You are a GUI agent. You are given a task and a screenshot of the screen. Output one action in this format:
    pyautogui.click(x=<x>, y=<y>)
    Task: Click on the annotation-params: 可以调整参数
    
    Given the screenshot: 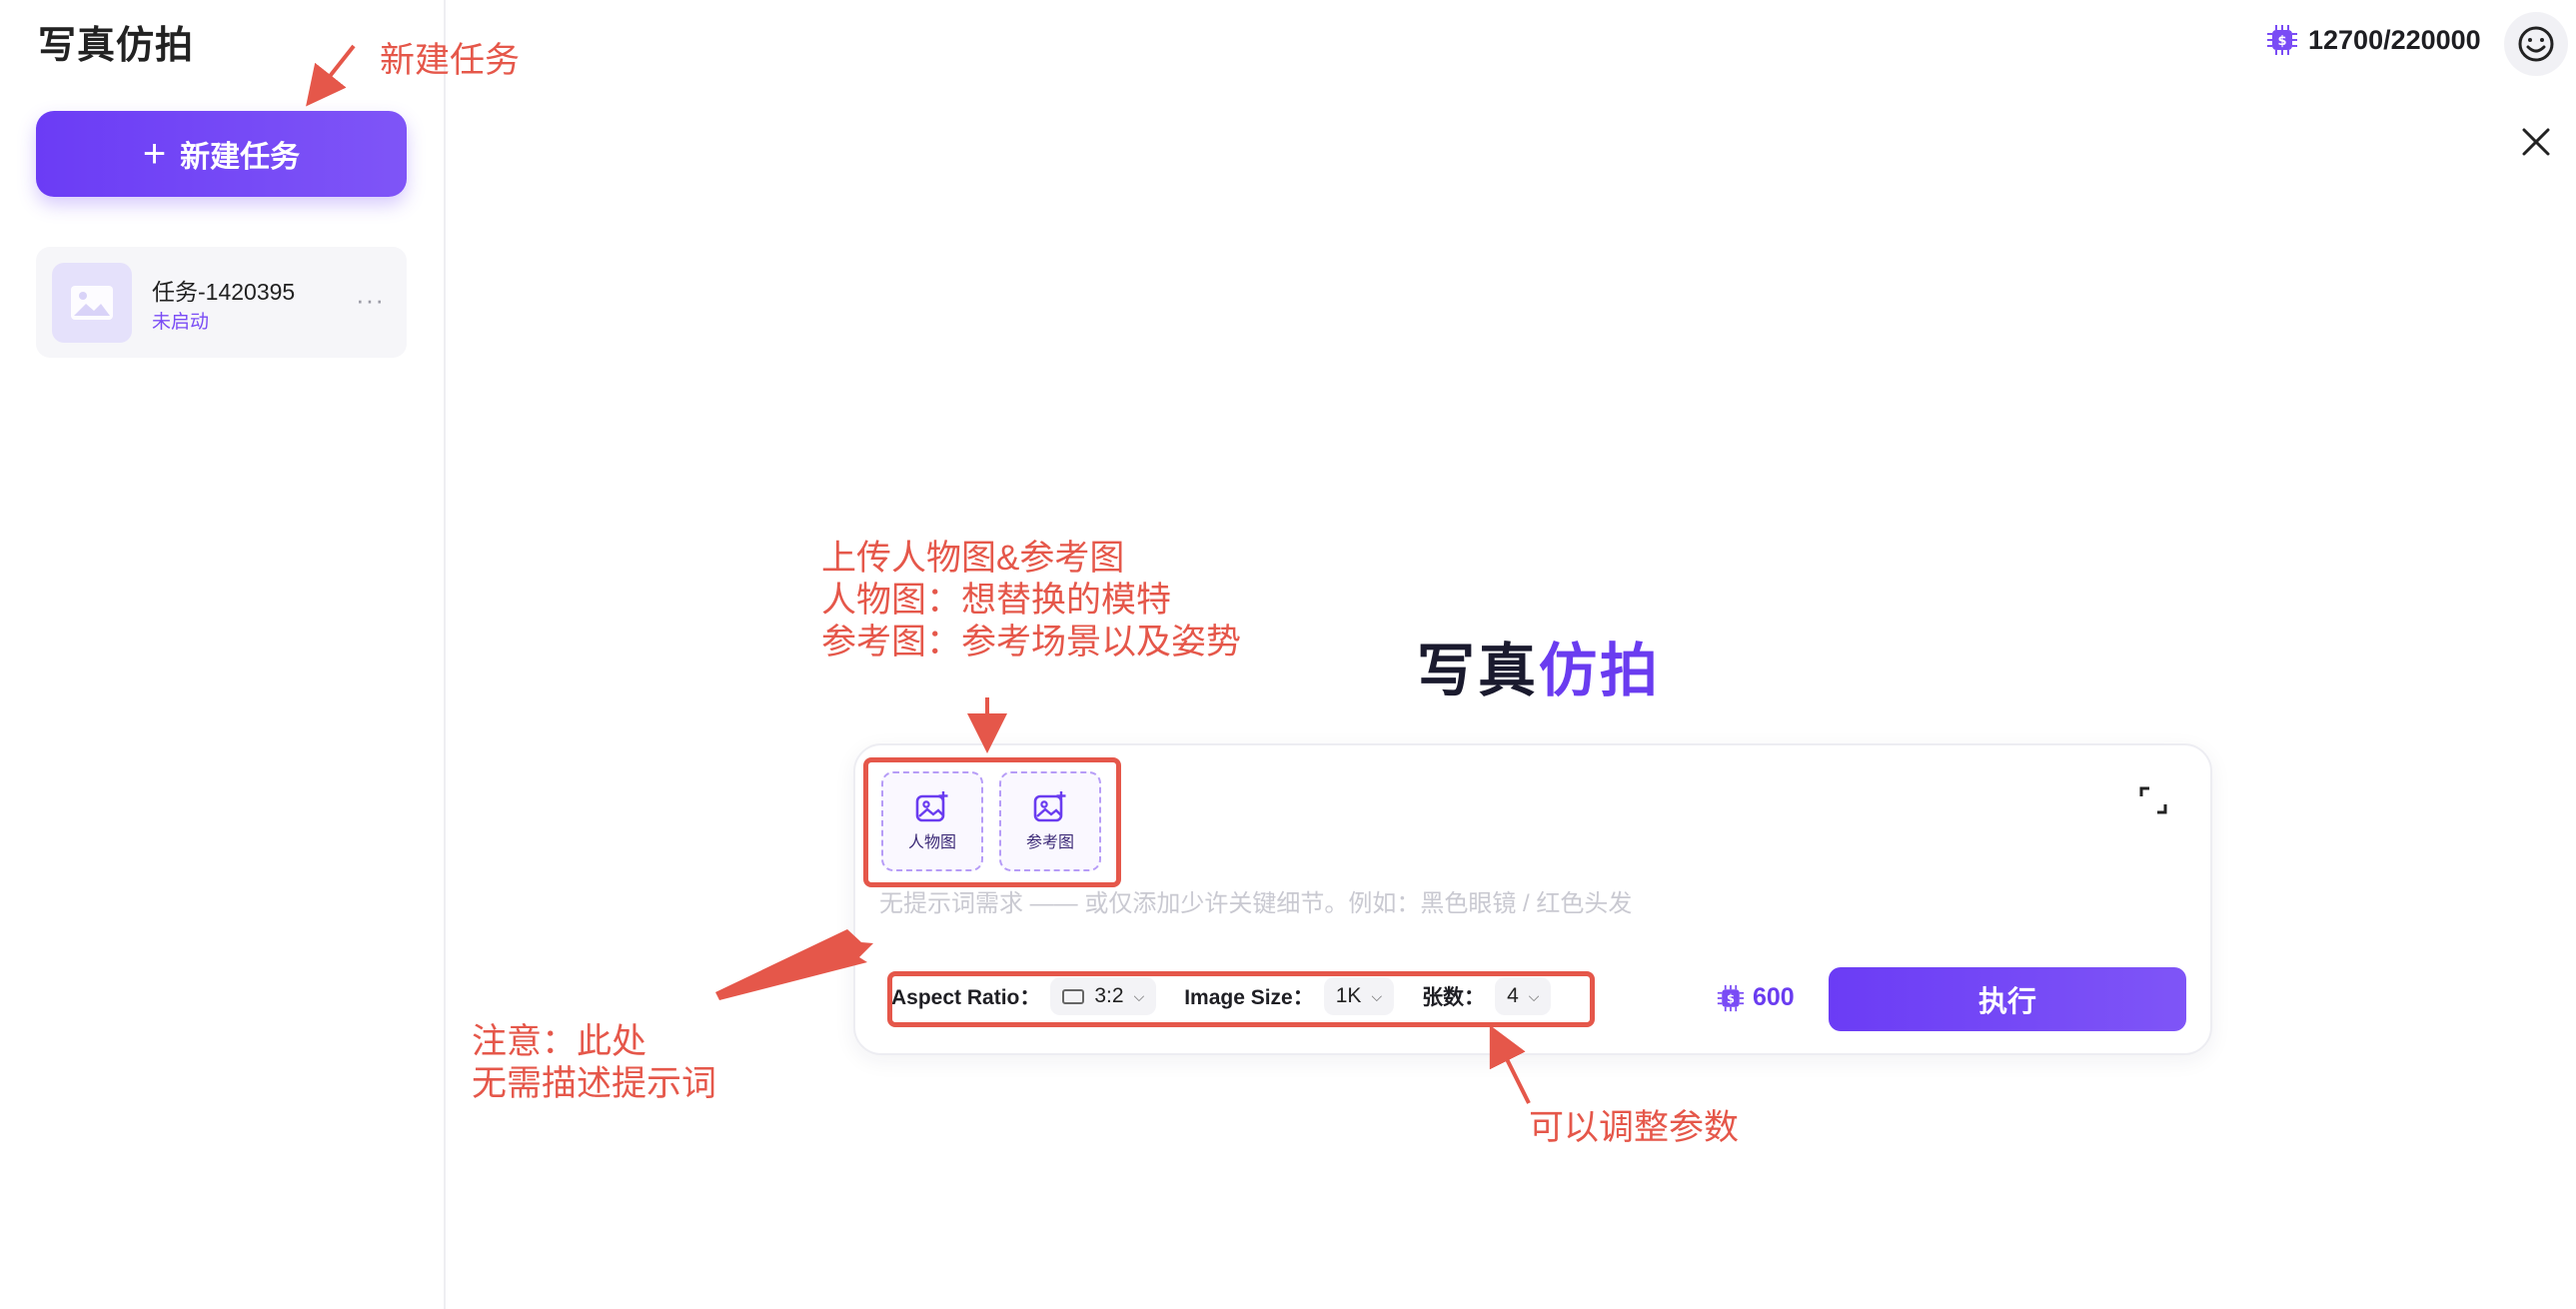 What is the action you would take?
    pyautogui.click(x=1634, y=1128)
    